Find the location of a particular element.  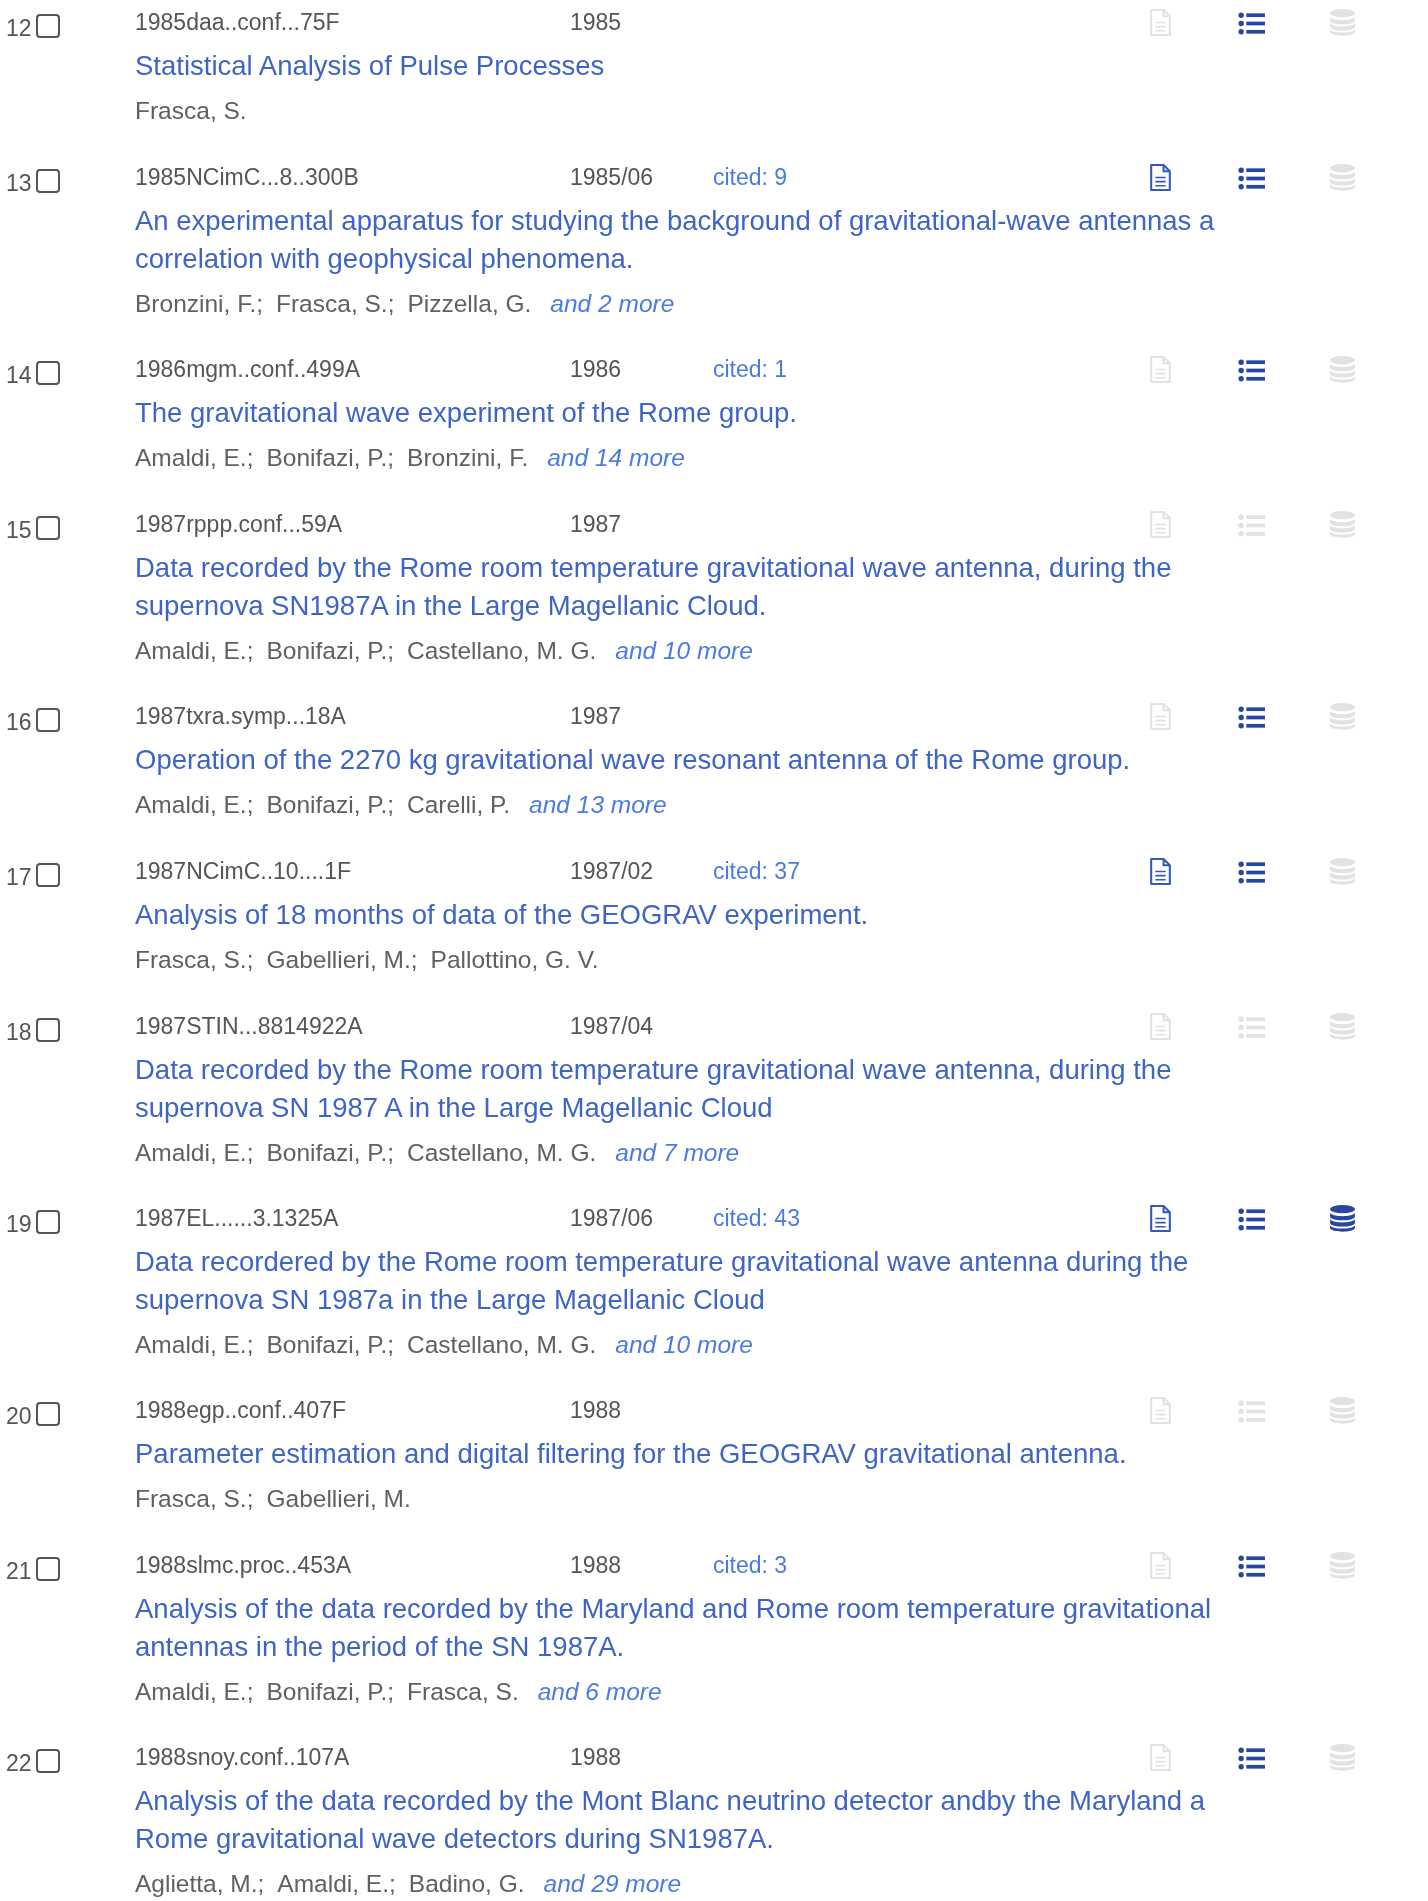

bibcode-link: 1985daa..conf...75F is located at coordinates (352, 22).